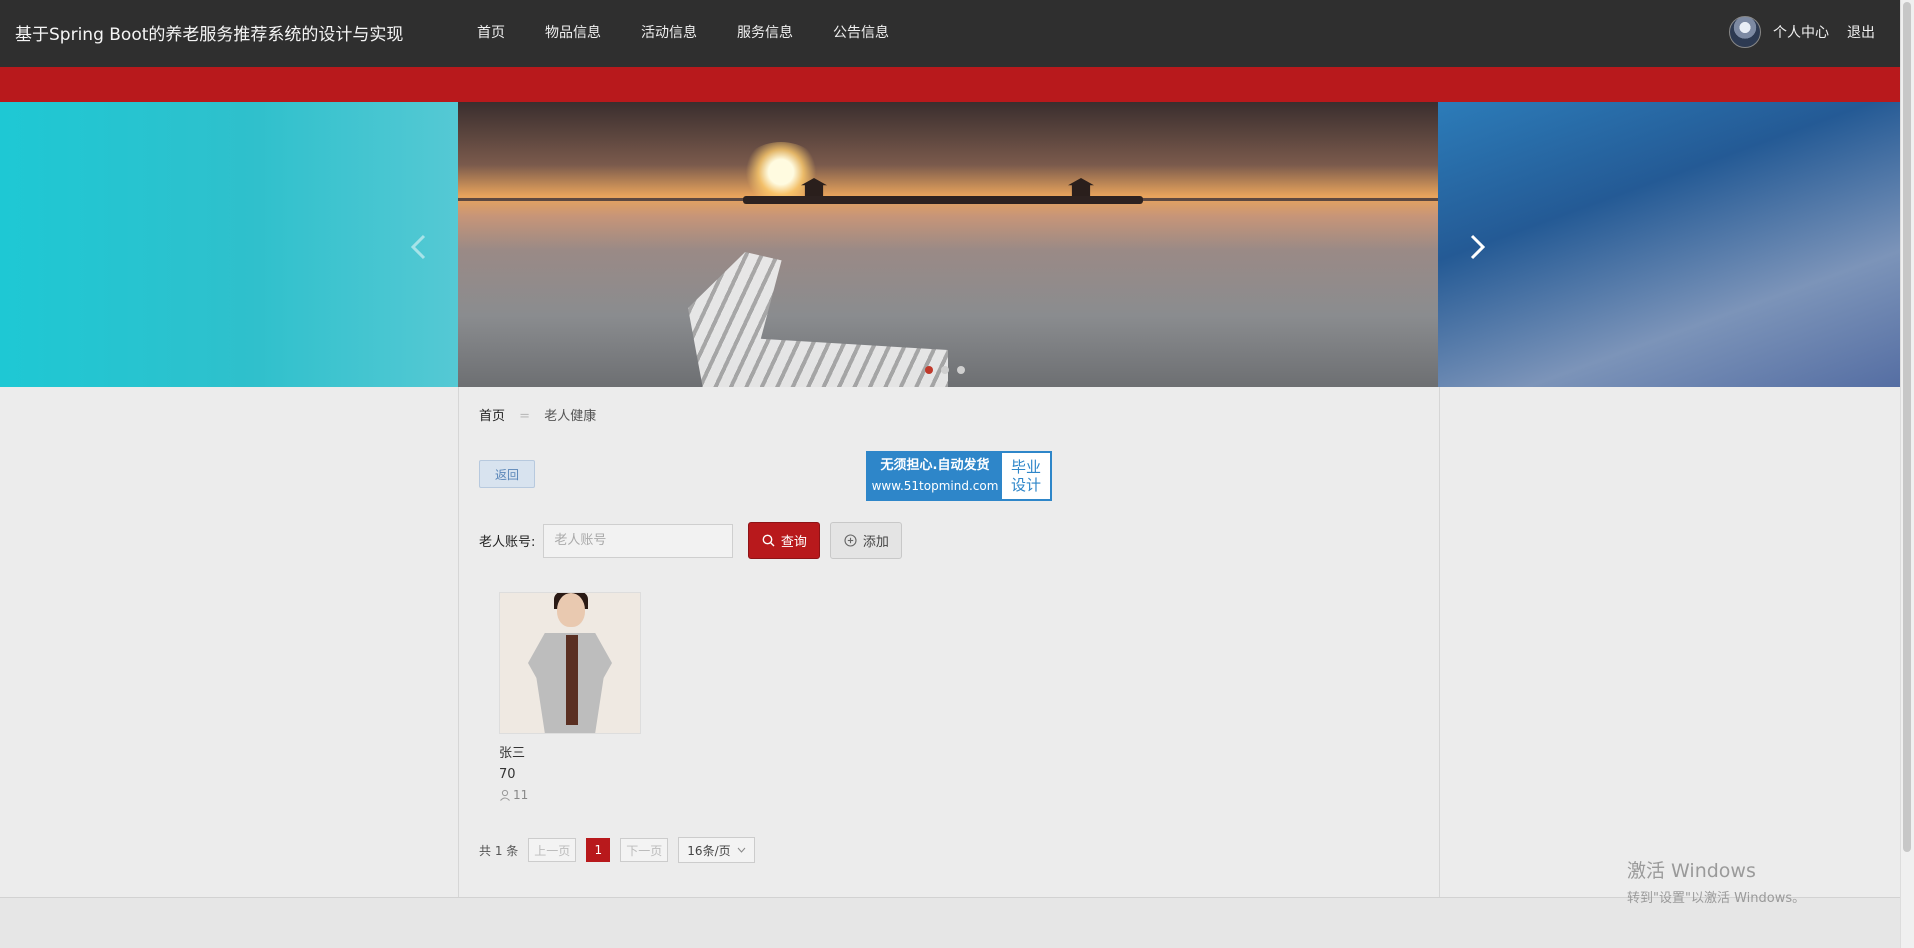 Image resolution: width=1914 pixels, height=948 pixels. What do you see at coordinates (709, 850) in the screenshot?
I see `page-size-value: 16条/页` at bounding box center [709, 850].